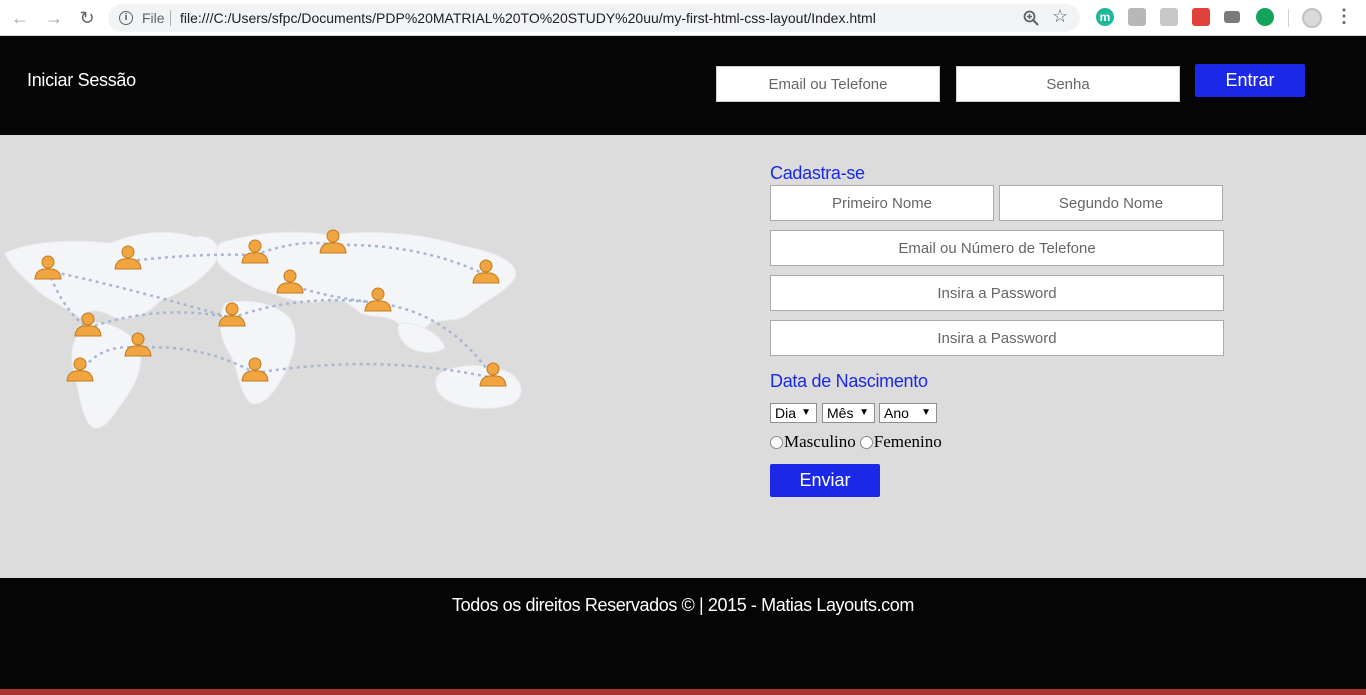  Describe the element at coordinates (81, 80) in the screenshot. I see `header-title: Iniciar Sessão` at that location.